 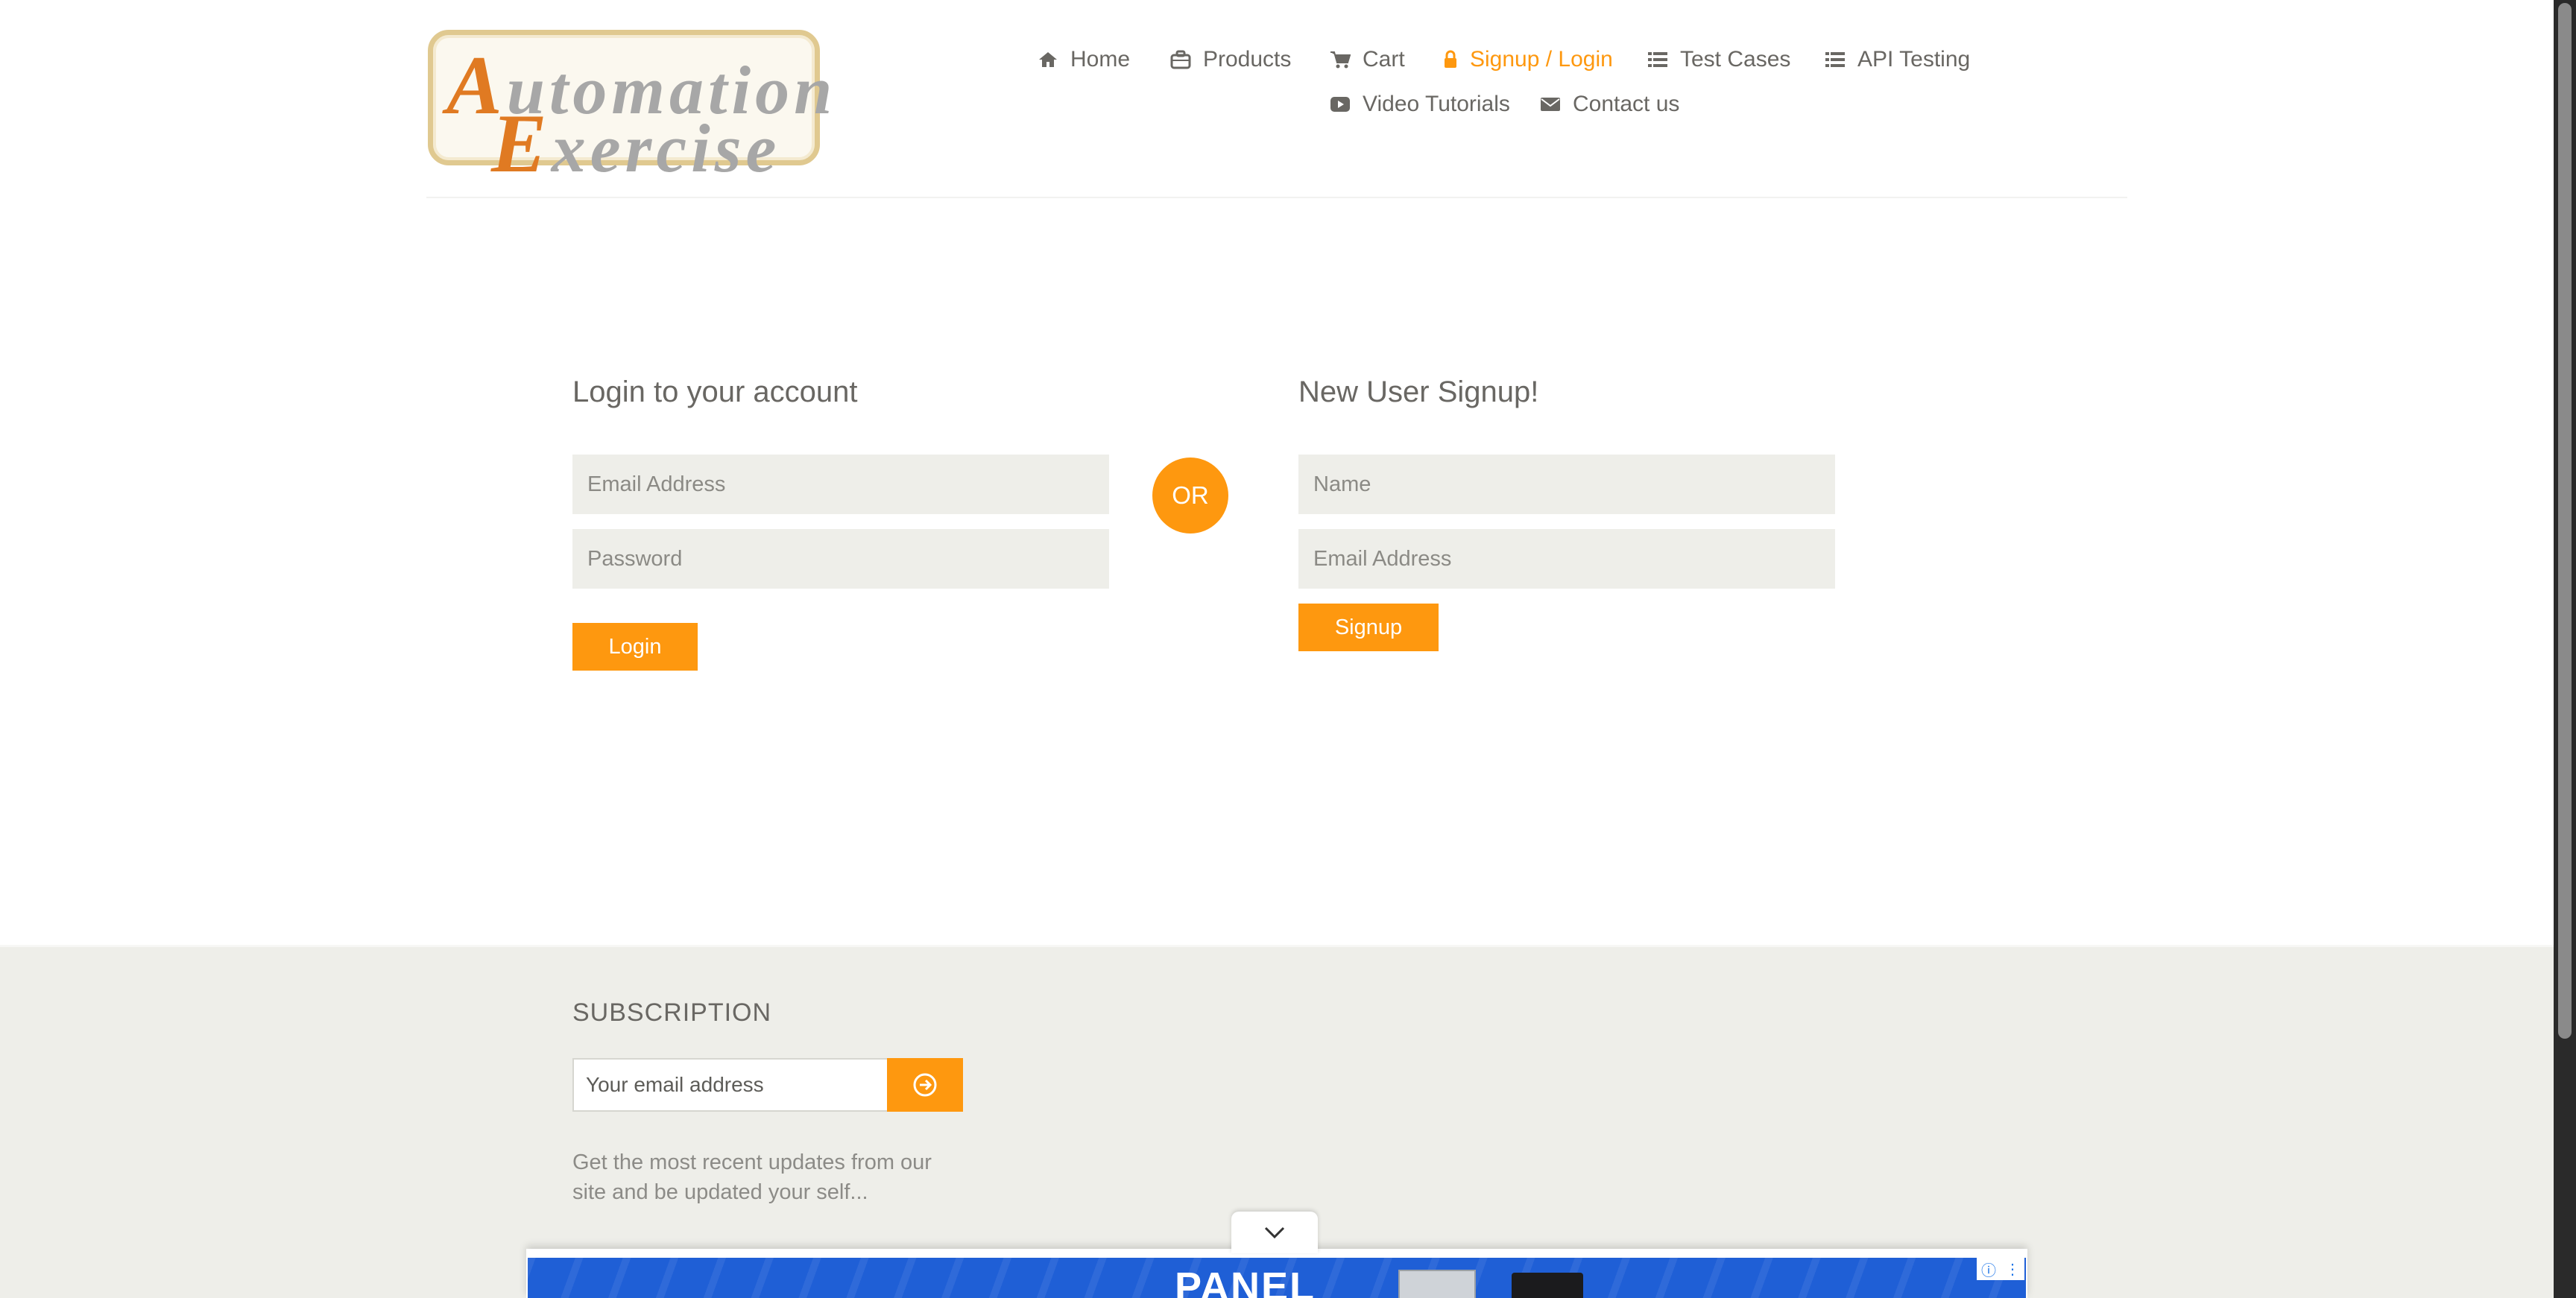 I want to click on login-password-input, so click(x=841, y=559).